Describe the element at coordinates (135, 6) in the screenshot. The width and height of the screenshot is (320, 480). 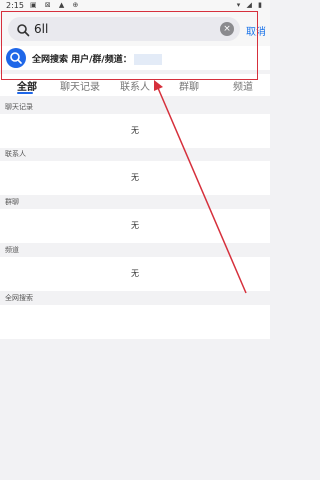
I see `status-bar: 2:15 ▣ ⊠ ▲ ⊕ ▾ ◢ ▮` at that location.